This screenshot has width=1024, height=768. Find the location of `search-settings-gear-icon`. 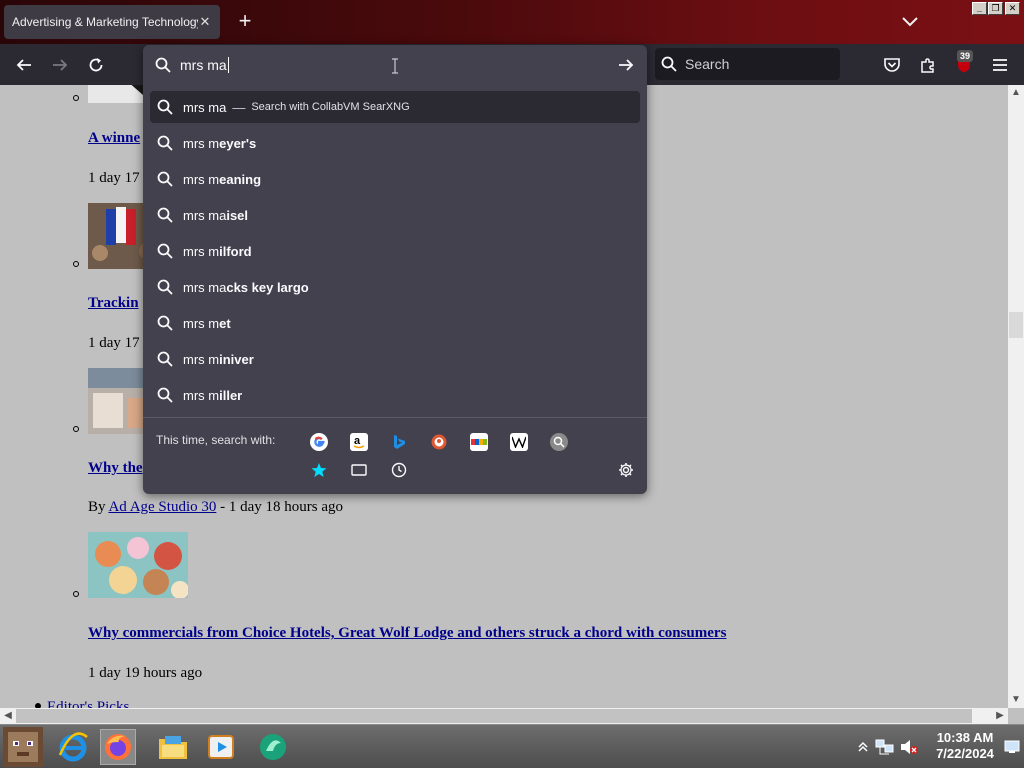

search-settings-gear-icon is located at coordinates (626, 470).